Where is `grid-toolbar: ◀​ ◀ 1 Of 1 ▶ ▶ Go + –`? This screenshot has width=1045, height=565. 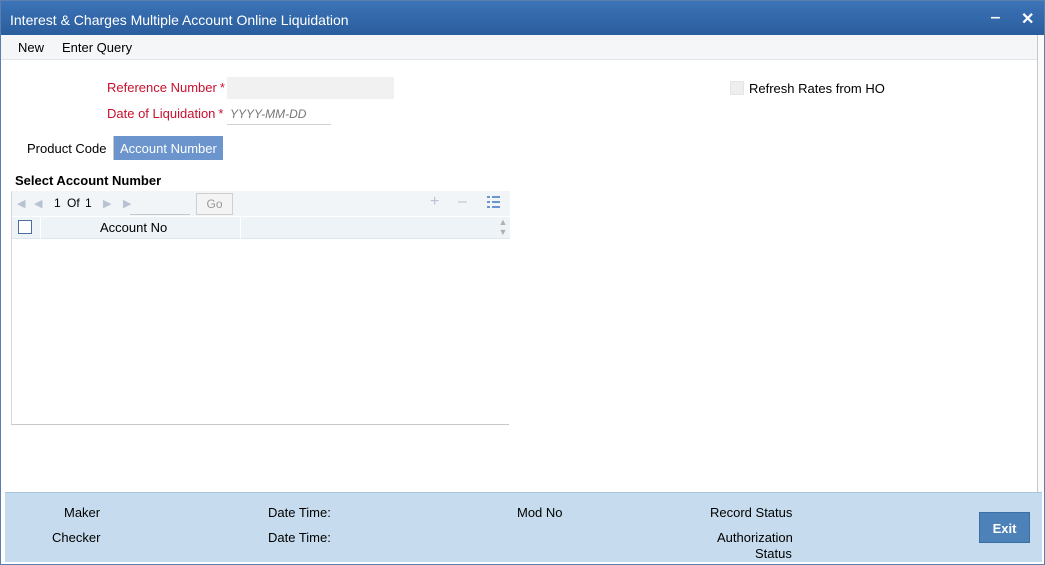
grid-toolbar: ◀​ ◀ 1 Of 1 ▶ ▶ Go + – is located at coordinates (261, 203).